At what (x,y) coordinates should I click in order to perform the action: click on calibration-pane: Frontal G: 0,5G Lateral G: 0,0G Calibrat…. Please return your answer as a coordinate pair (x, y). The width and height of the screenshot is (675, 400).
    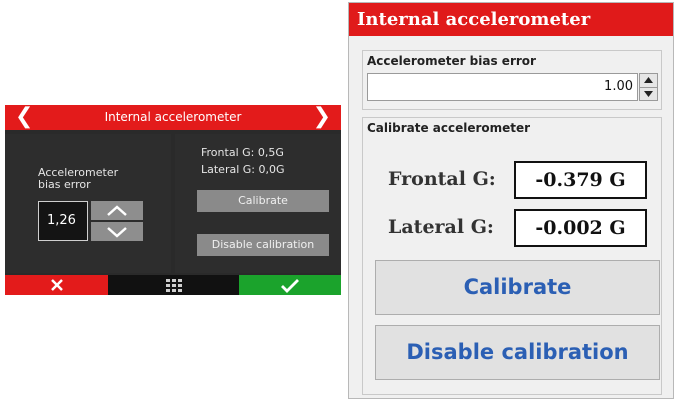
    Looking at the image, I should click on (258, 203).